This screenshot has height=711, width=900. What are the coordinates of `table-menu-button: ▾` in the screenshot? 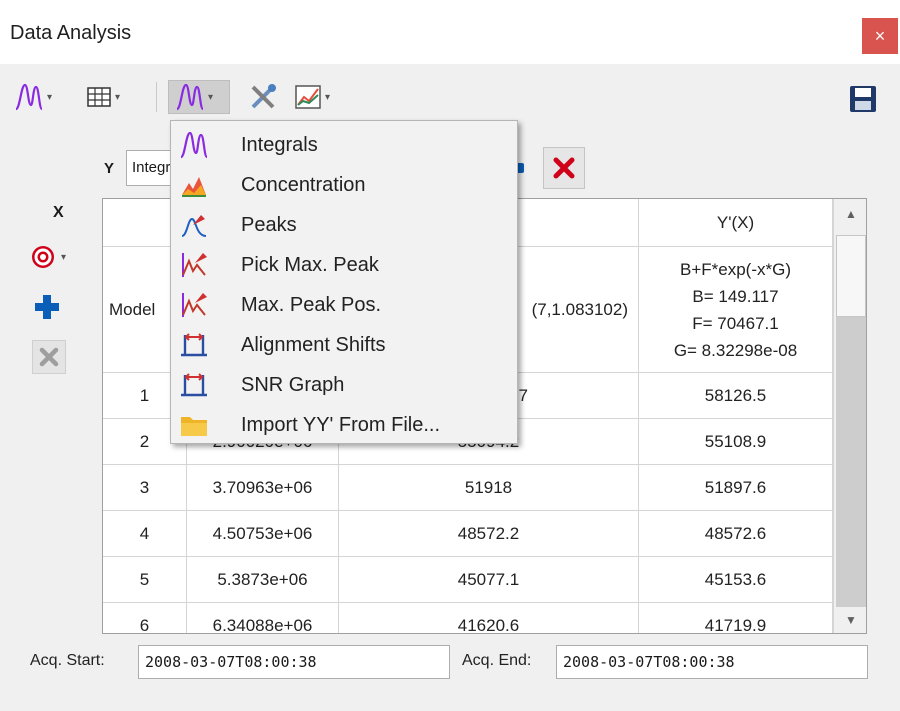 It's located at (114, 97).